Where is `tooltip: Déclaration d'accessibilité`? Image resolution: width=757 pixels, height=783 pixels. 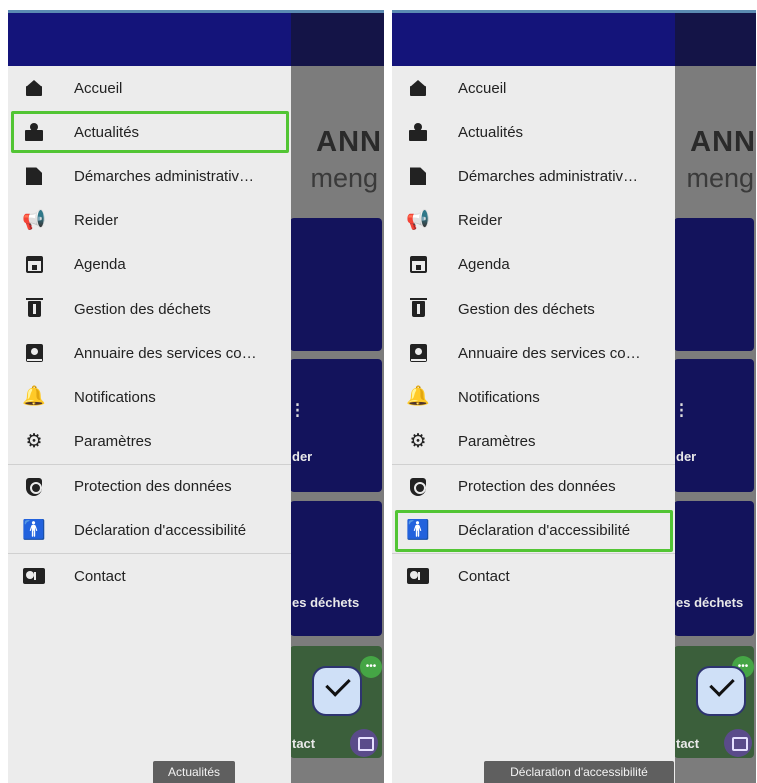 tooltip: Déclaration d'accessibilité is located at coordinates (579, 772).